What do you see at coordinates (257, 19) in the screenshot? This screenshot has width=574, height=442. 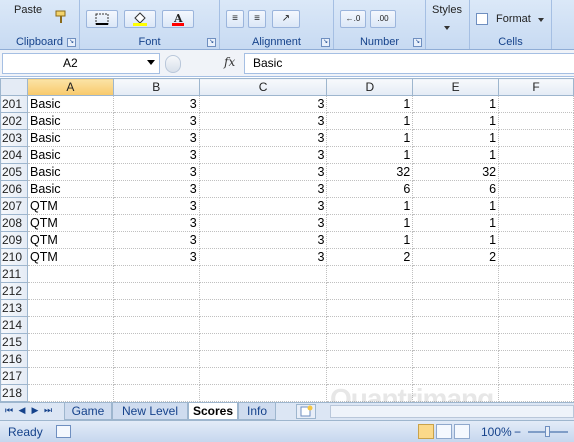 I see `align-center-button: ≡` at bounding box center [257, 19].